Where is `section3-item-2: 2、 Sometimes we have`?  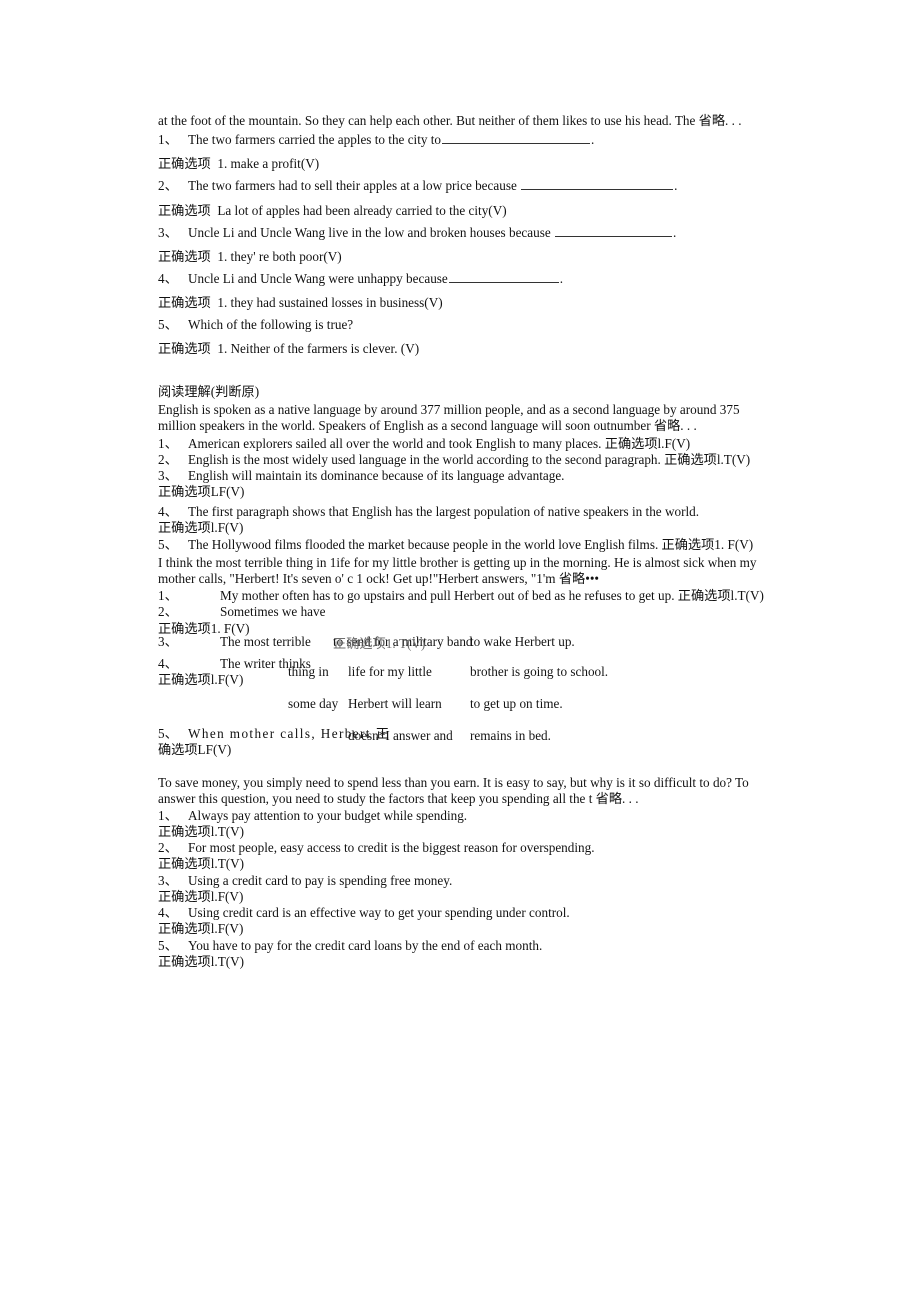 section3-item-2: 2、 Sometimes we have is located at coordinates (241, 611).